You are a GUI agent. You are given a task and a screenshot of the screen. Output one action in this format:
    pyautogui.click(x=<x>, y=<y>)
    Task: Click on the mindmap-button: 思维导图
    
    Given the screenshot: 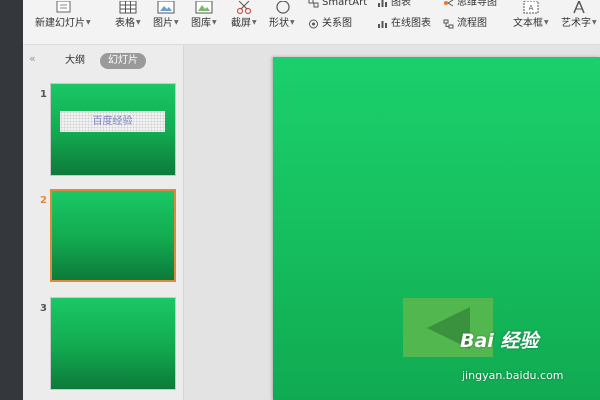 What is the action you would take?
    pyautogui.click(x=470, y=4)
    